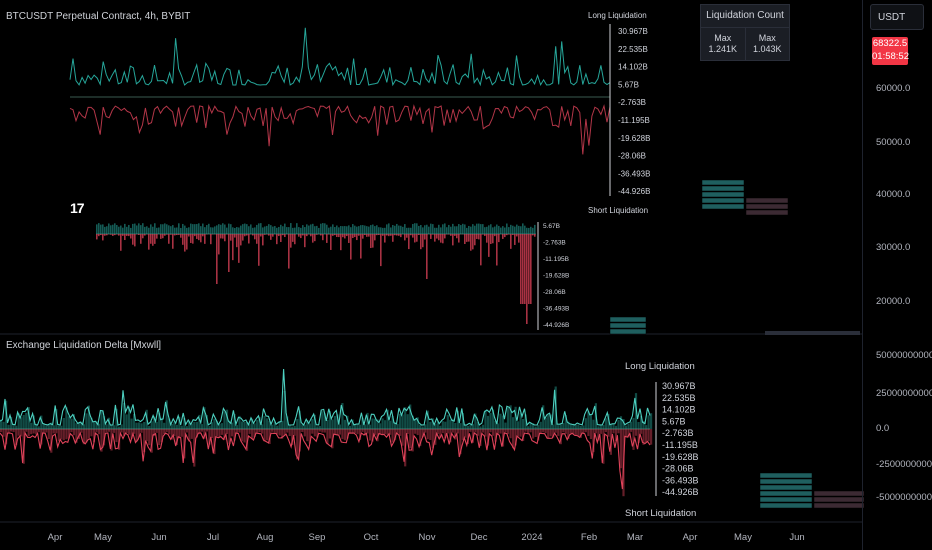 The image size is (932, 550). What do you see at coordinates (890, 43) in the screenshot?
I see `last-price: 68322.5` at bounding box center [890, 43].